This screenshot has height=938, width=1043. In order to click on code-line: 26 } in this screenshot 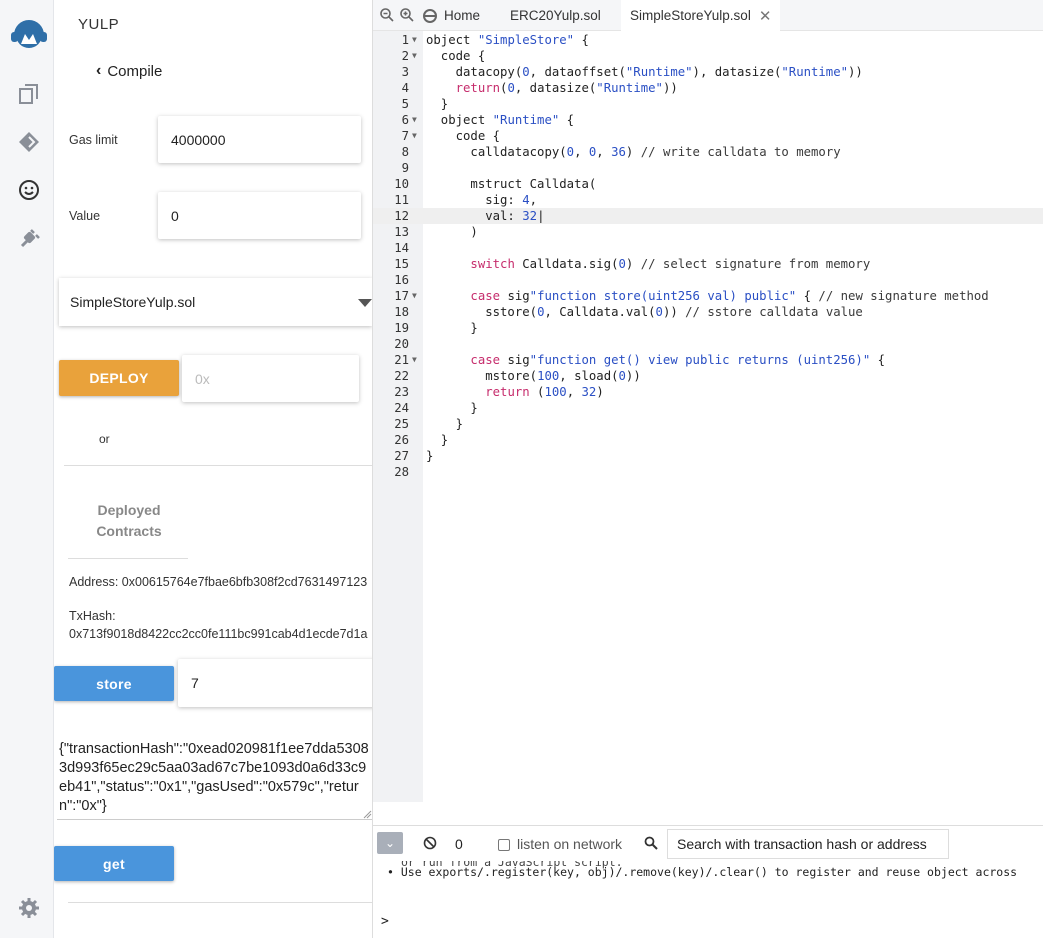, I will do `click(708, 440)`.